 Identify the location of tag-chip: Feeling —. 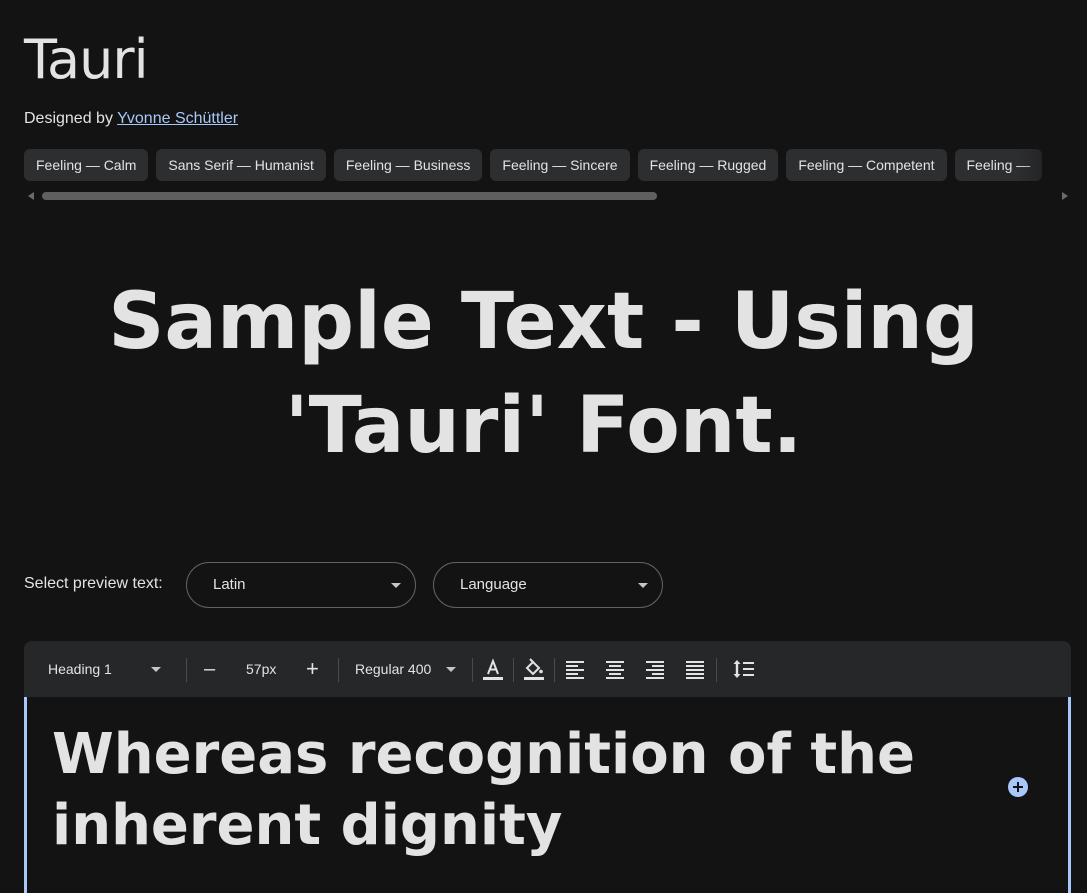
(998, 165).